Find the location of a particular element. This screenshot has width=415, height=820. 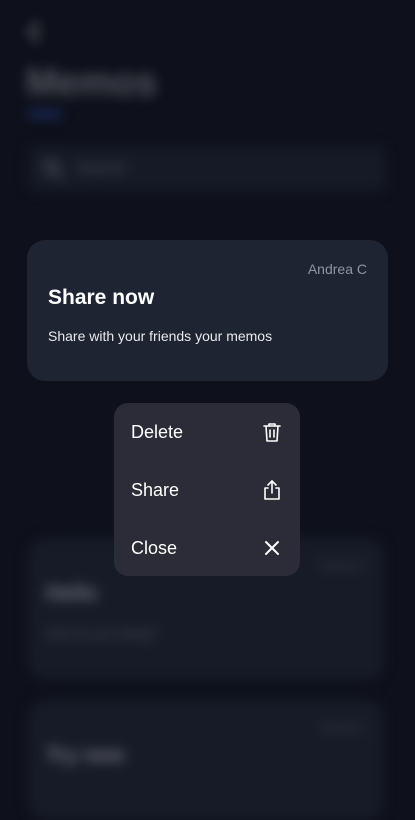

delete-menu-item: Delete is located at coordinates (207, 432).